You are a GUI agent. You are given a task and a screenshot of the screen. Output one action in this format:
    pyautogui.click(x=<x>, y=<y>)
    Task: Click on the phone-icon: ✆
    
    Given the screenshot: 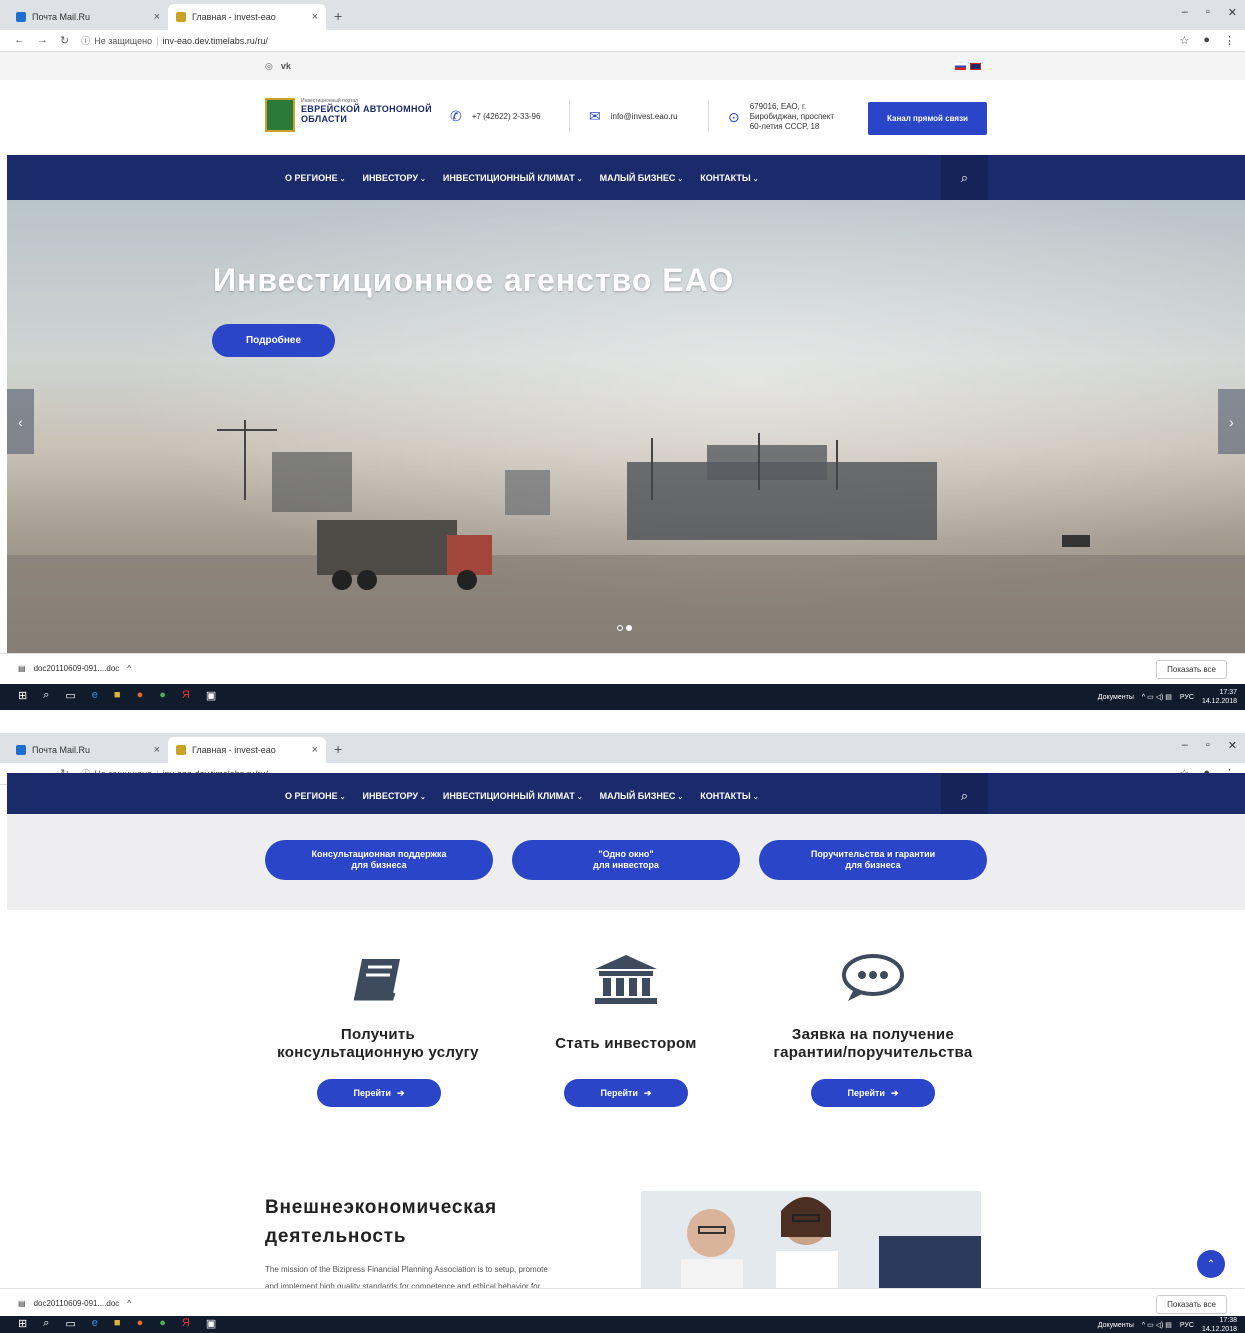 What is the action you would take?
    pyautogui.click(x=456, y=116)
    